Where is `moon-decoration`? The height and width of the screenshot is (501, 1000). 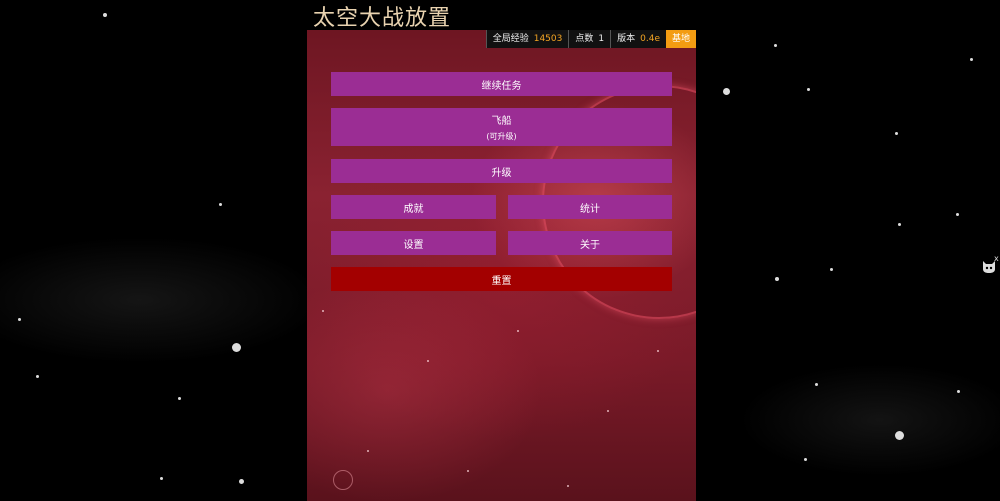 moon-decoration is located at coordinates (343, 480).